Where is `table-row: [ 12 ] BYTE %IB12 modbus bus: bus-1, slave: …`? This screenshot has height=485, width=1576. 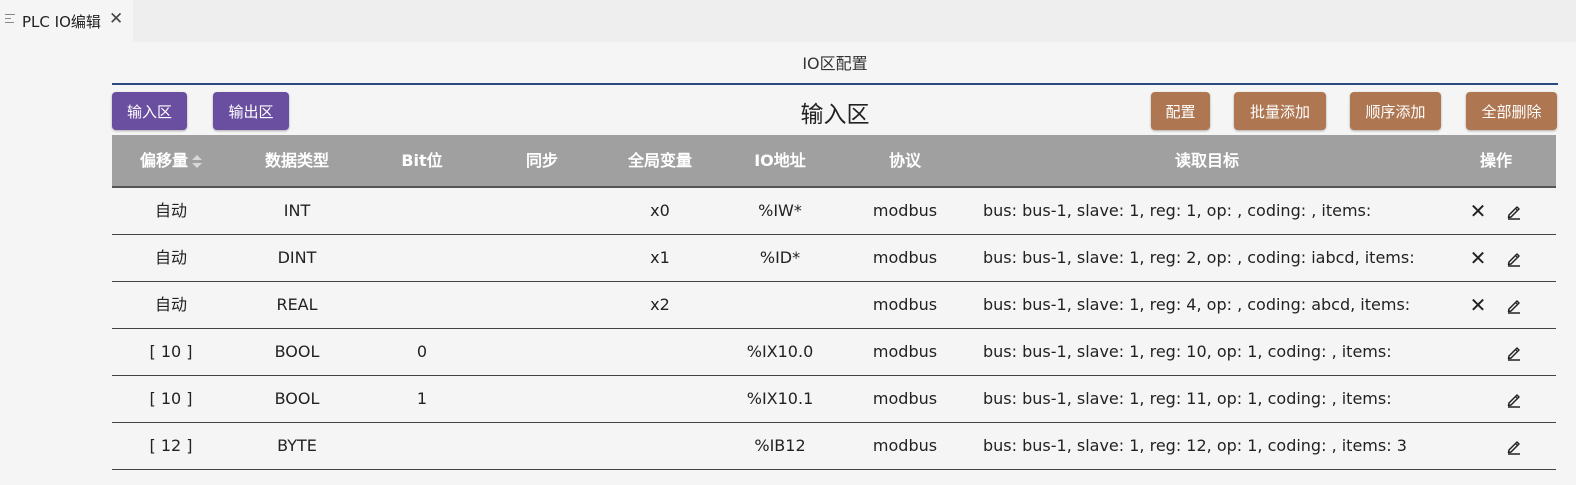
table-row: [ 12 ] BYTE %IB12 modbus bus: bus-1, slave: … is located at coordinates (834, 446).